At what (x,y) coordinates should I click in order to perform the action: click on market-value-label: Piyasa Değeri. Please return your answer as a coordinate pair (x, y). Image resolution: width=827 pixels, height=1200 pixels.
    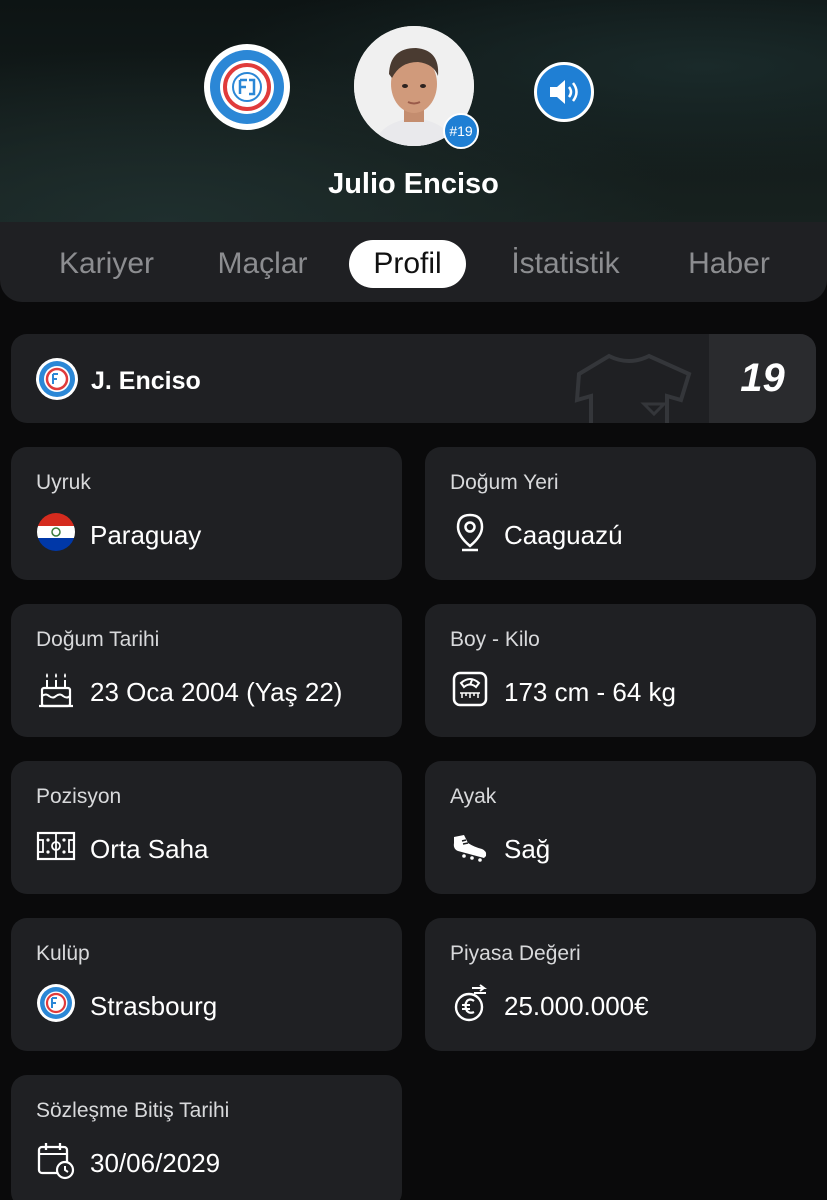
    Looking at the image, I should click on (515, 953).